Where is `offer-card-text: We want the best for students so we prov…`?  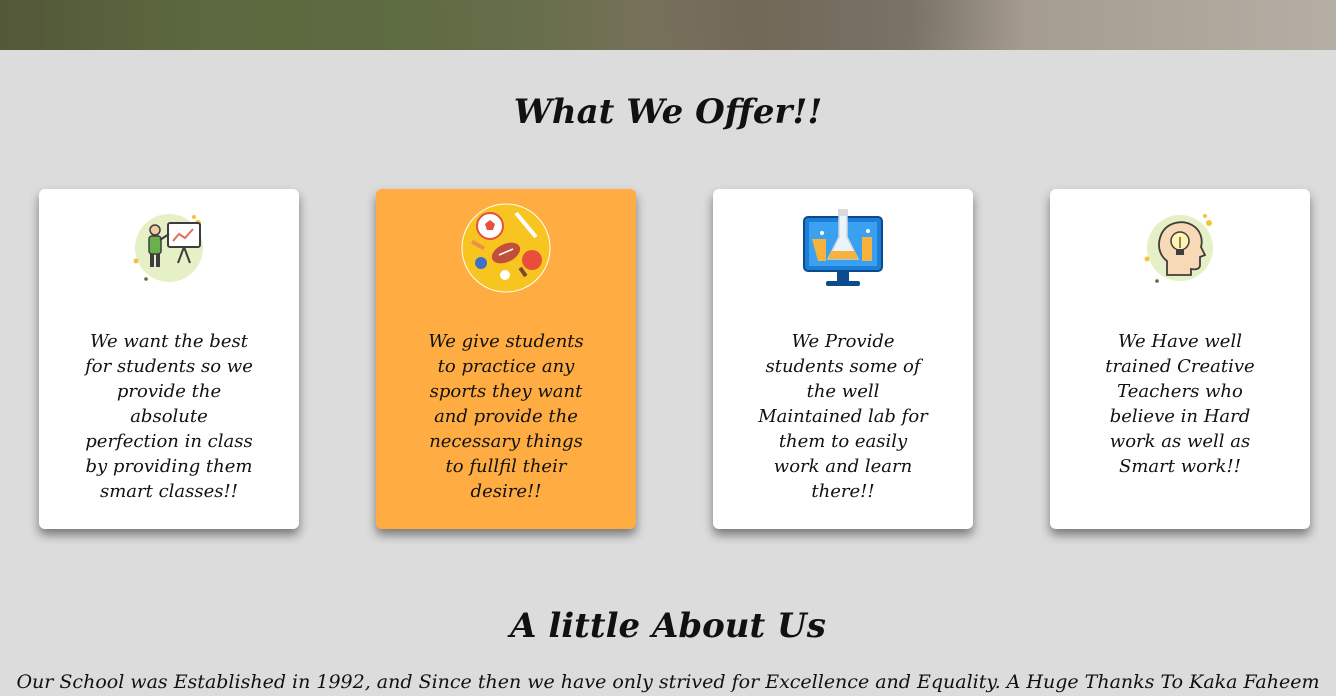 offer-card-text: We want the best for students so we prov… is located at coordinates (169, 416).